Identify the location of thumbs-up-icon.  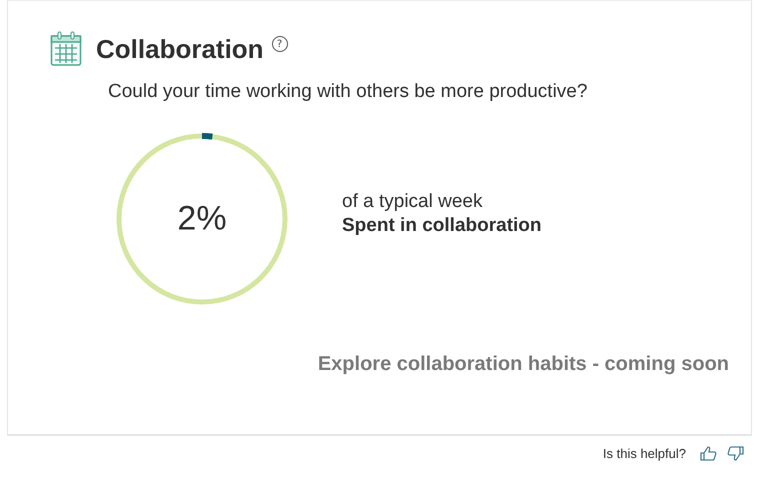
(708, 453).